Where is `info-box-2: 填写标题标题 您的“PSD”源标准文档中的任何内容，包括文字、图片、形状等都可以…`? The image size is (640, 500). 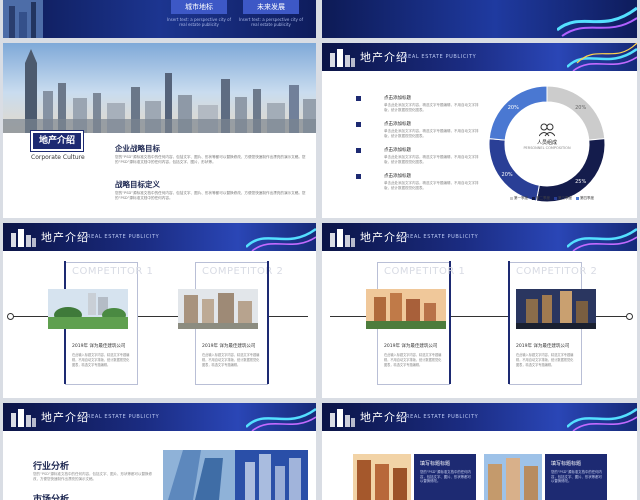 info-box-2: 填写标题标题 您的“PSD”源标准文档中的任何内容，包括文字、图片、形状等都可以… is located at coordinates (576, 477).